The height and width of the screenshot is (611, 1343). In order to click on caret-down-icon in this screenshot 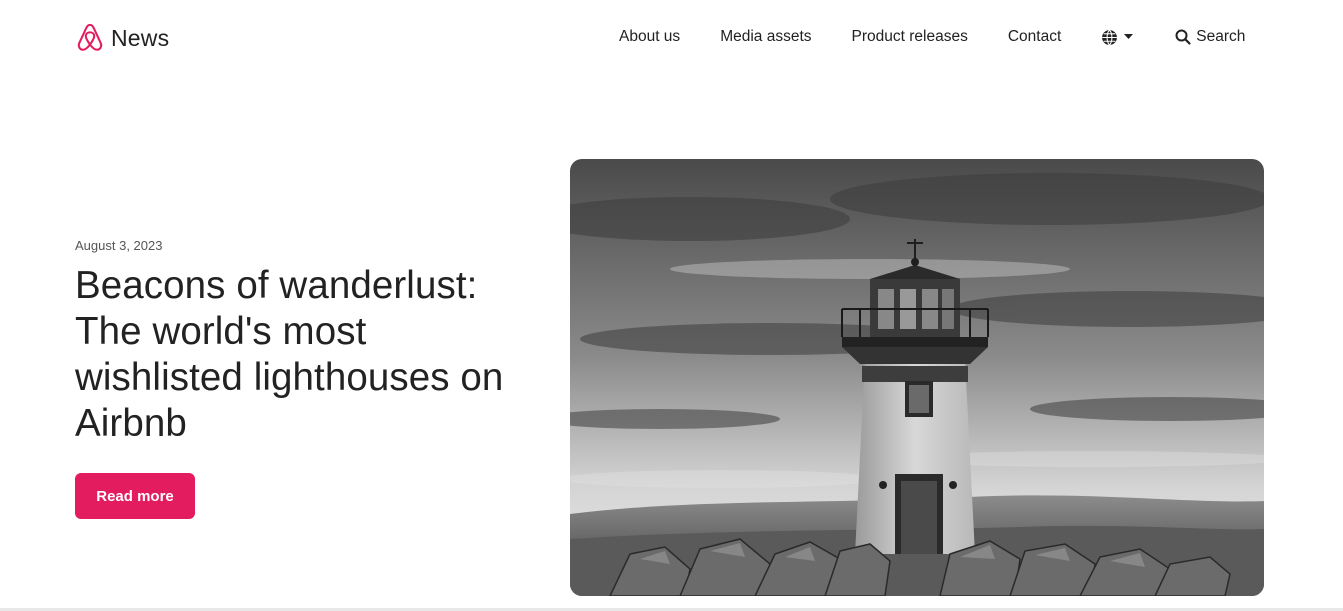, I will do `click(1129, 36)`.